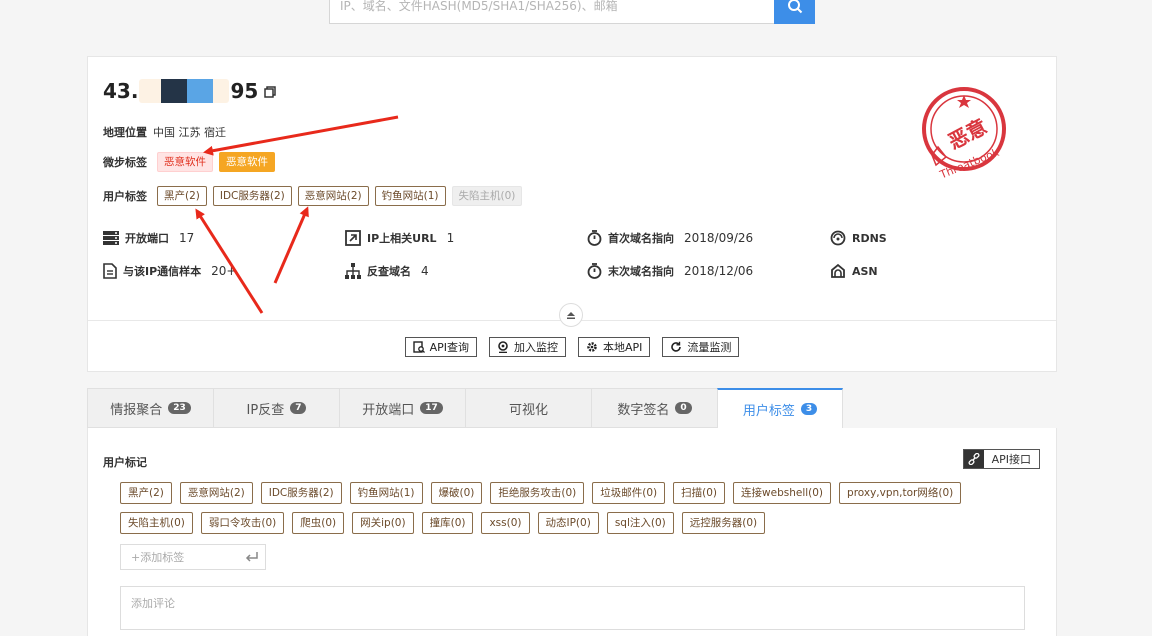 The height and width of the screenshot is (636, 1152). I want to click on local-api-label: 本地API, so click(623, 347).